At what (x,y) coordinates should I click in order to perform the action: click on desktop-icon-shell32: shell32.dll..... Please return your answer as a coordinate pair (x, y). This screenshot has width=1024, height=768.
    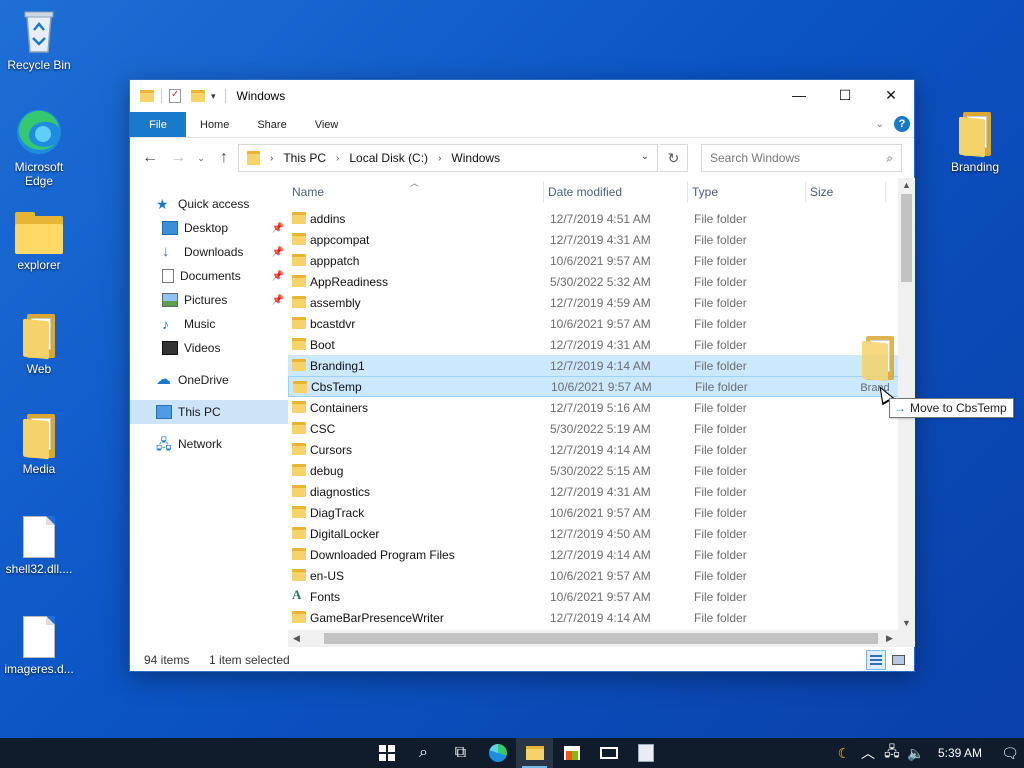
    Looking at the image, I should click on (39, 546).